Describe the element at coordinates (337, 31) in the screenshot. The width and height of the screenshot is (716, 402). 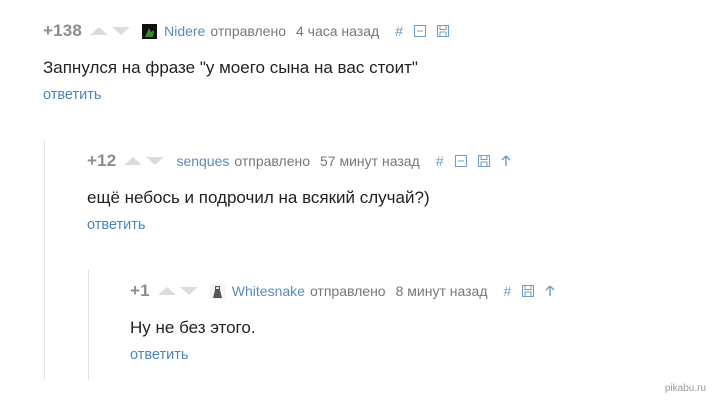
I see `comment-time: 4 часа назад` at that location.